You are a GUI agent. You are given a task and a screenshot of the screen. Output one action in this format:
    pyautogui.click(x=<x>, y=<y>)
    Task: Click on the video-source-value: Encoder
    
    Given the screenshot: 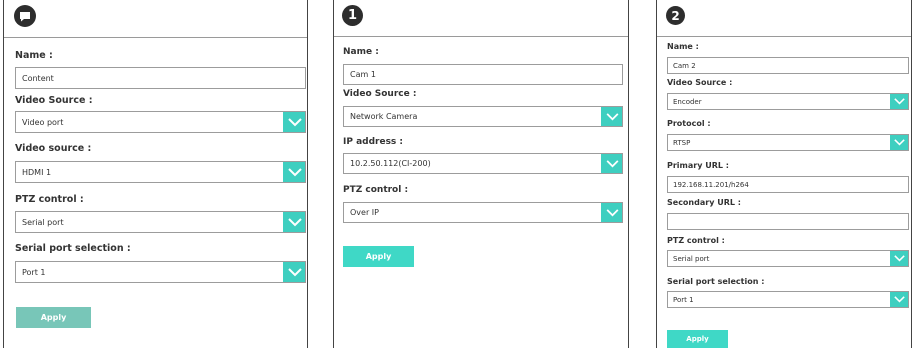 What is the action you would take?
    pyautogui.click(x=687, y=101)
    